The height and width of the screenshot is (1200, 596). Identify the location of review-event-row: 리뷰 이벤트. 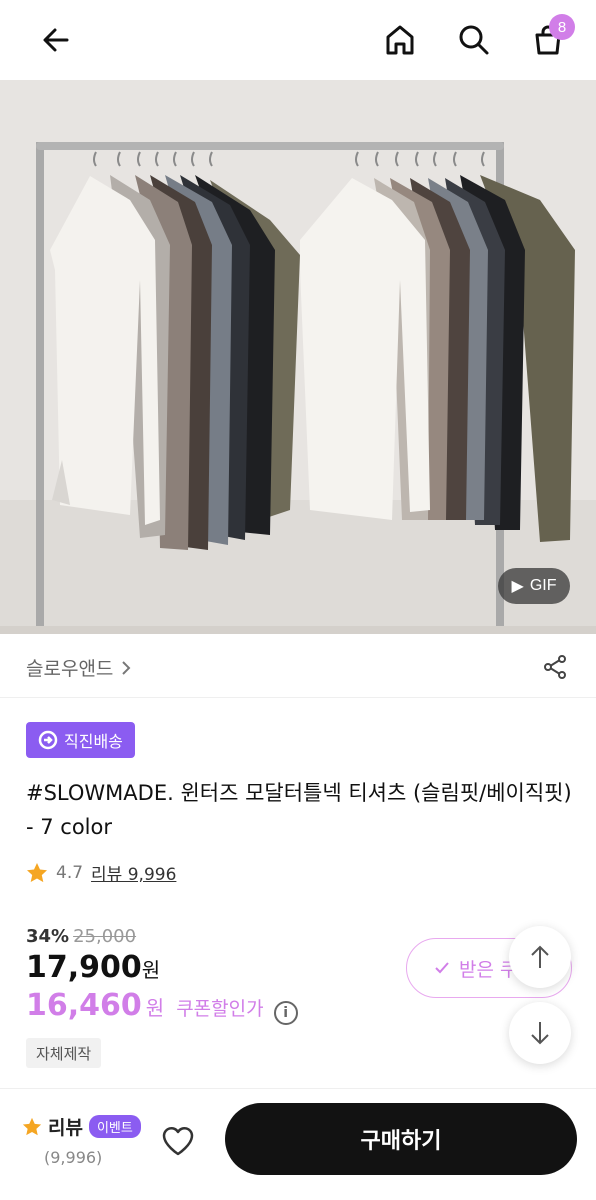
(81, 1126).